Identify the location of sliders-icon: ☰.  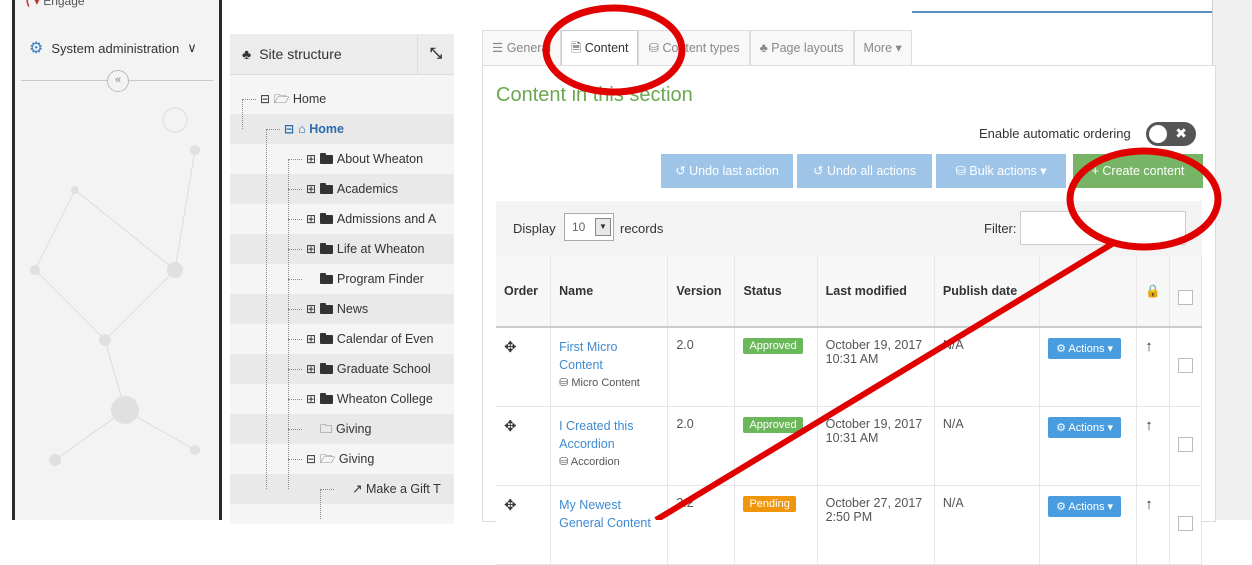
(499, 48).